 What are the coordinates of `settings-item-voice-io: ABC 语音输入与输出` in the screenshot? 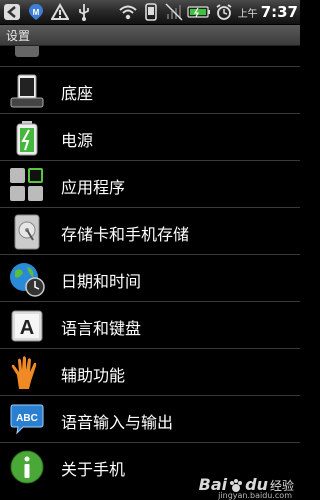 It's located at (150, 418).